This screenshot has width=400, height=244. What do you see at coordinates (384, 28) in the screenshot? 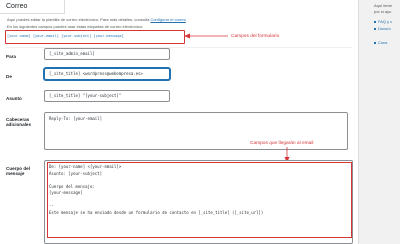
I see `help-link-docs: Docum` at bounding box center [384, 28].